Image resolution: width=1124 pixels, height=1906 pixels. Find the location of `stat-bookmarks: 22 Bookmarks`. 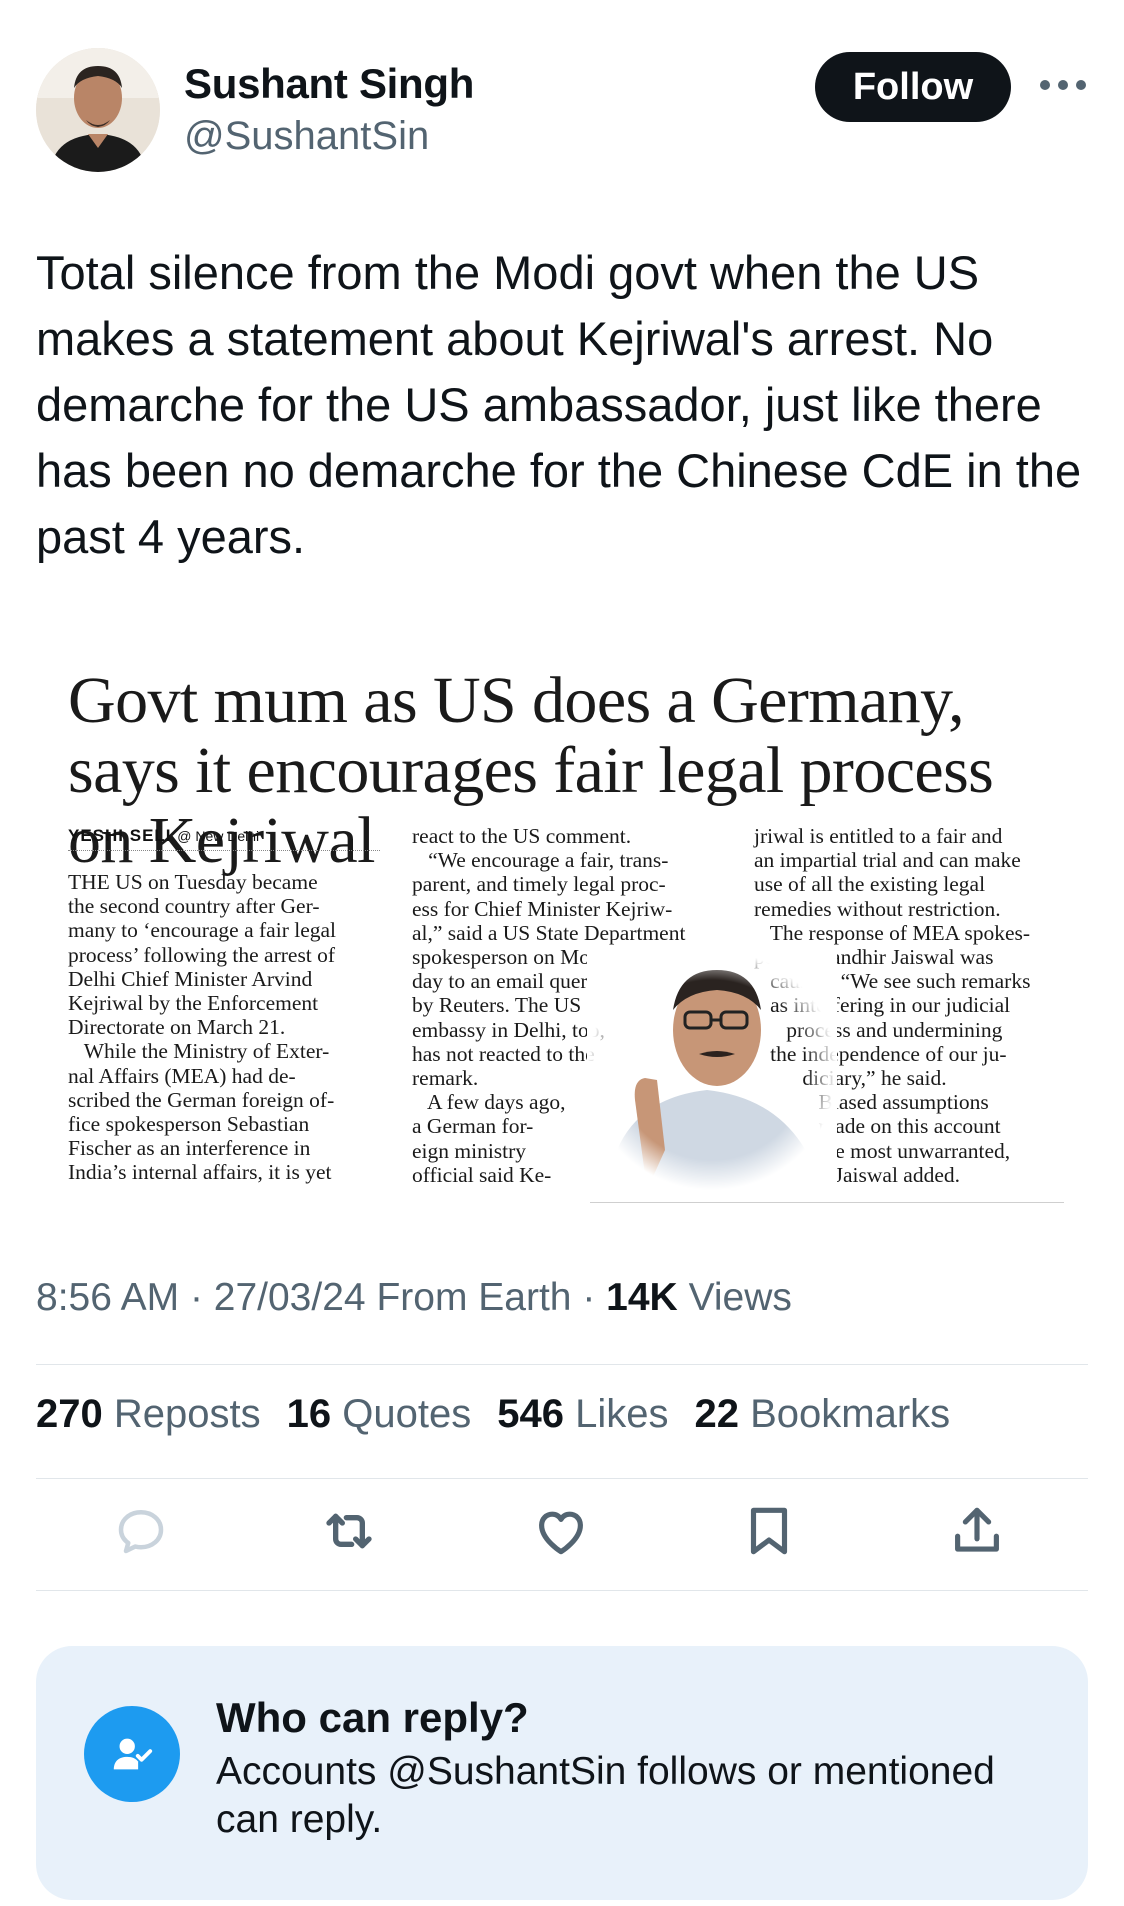

stat-bookmarks: 22 Bookmarks is located at coordinates (822, 1414).